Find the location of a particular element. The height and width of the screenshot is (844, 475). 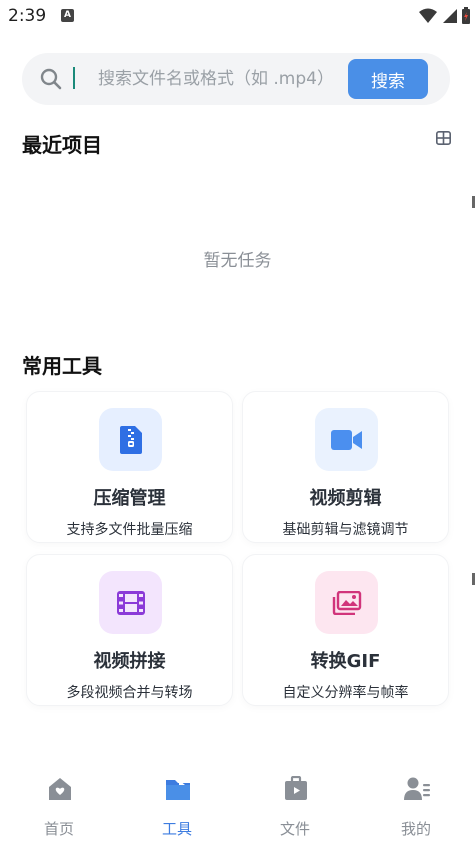

battery-icon is located at coordinates (466, 15).